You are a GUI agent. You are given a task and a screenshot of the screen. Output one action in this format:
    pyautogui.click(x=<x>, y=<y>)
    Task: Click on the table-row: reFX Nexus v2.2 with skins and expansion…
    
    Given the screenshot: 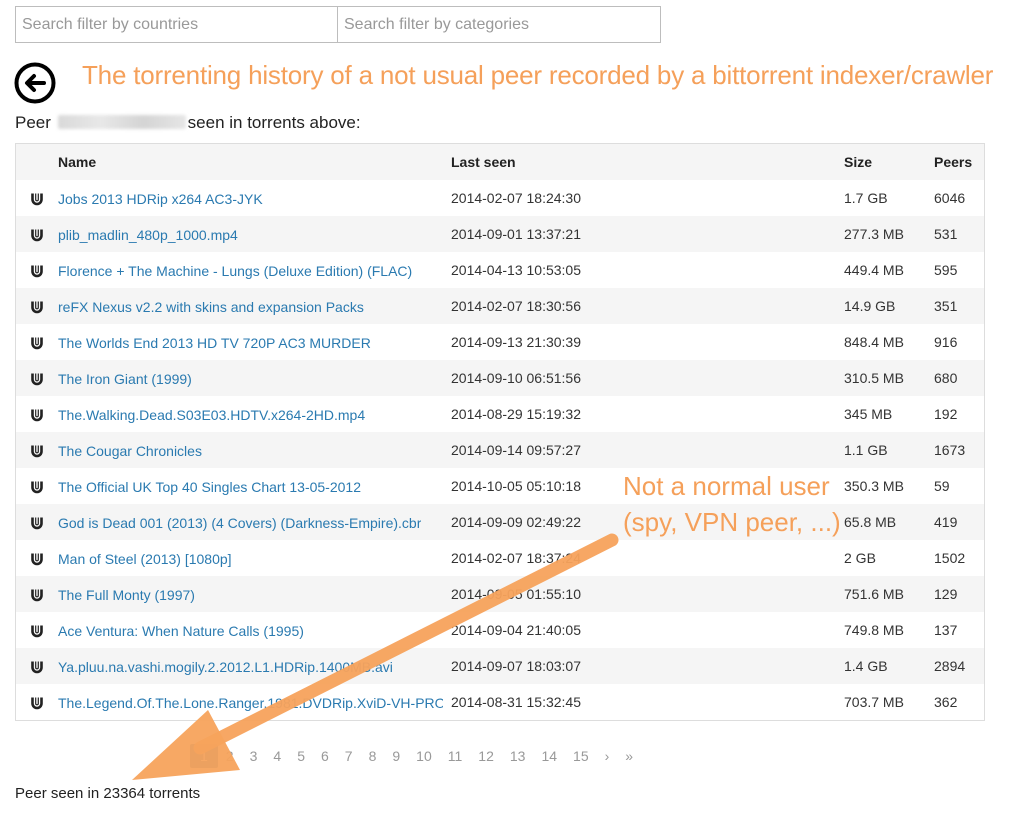 What is the action you would take?
    pyautogui.click(x=500, y=306)
    